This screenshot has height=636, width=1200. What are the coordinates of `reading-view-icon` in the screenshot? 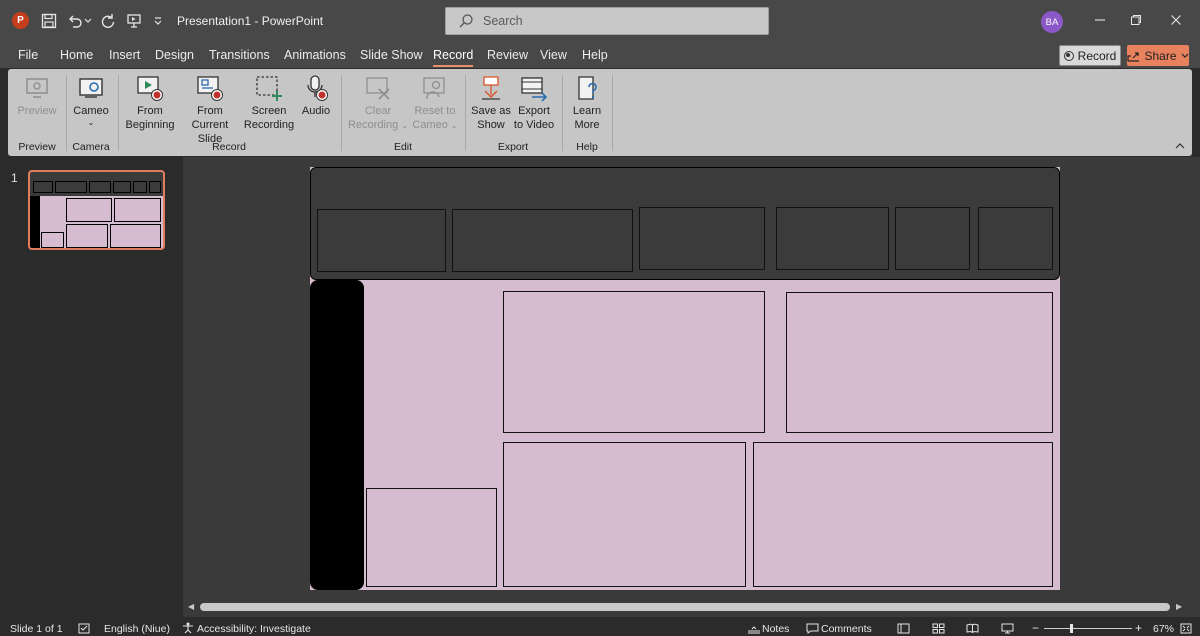 It's located at (972, 628).